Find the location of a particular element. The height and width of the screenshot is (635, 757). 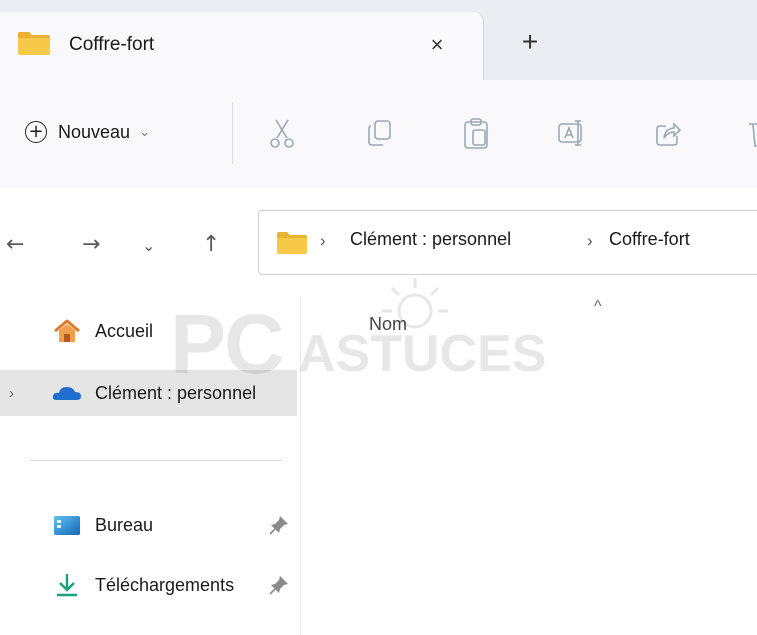

close-icon: × is located at coordinates (437, 45).